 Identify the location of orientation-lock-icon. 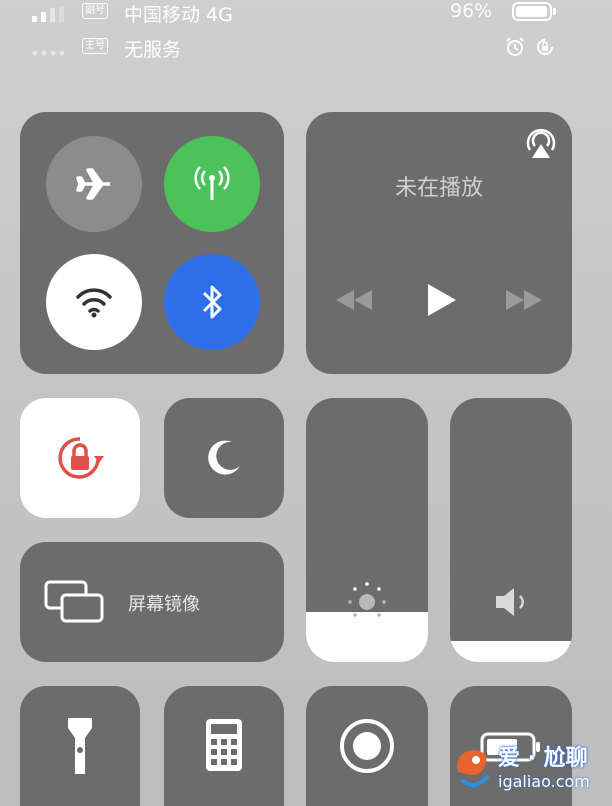
(81, 458).